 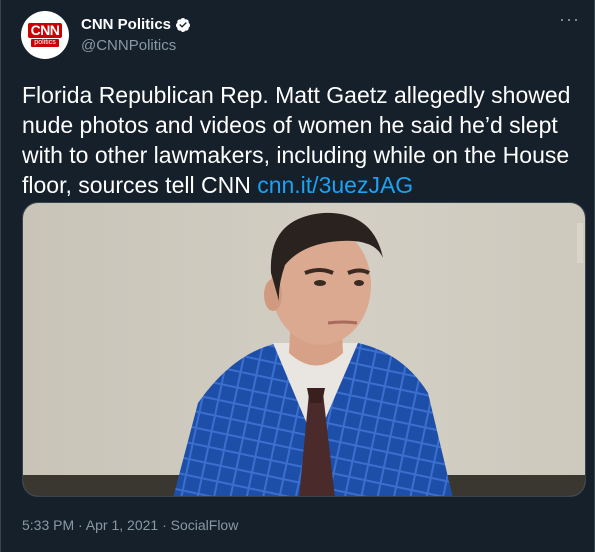 I want to click on more-options-icon: ···, so click(x=569, y=19).